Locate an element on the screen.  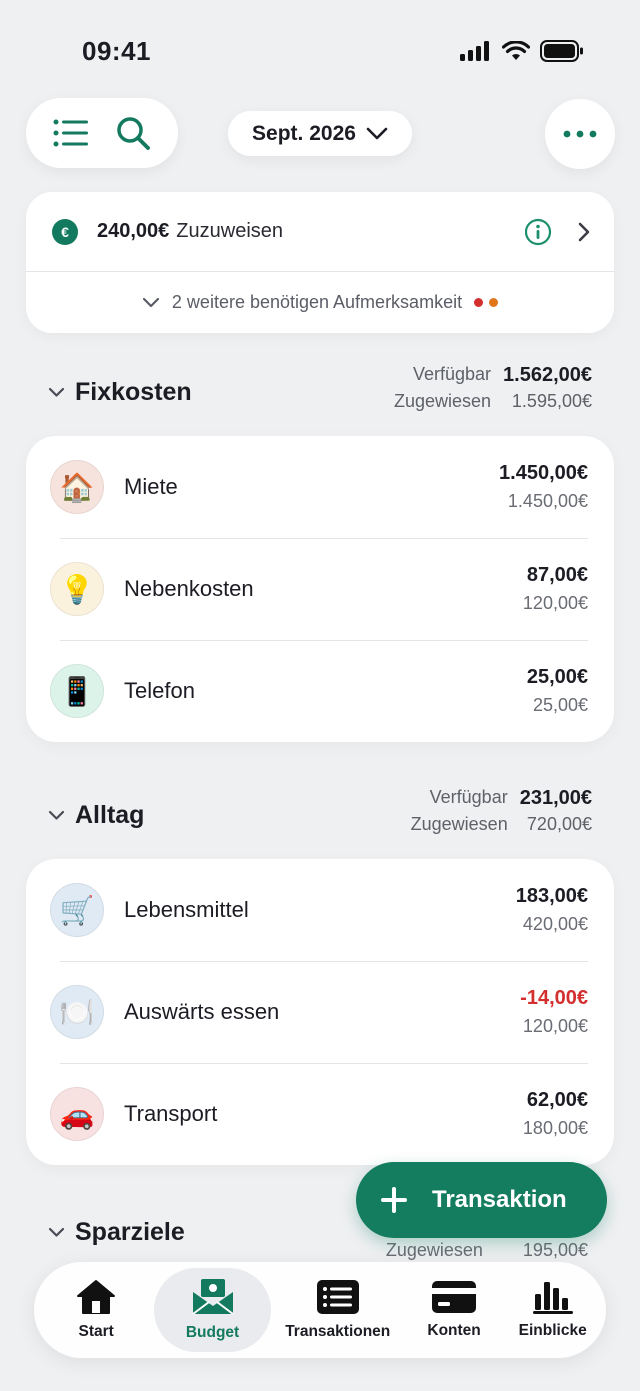
available-amount: 1.450,00€ is located at coordinates (543, 473).